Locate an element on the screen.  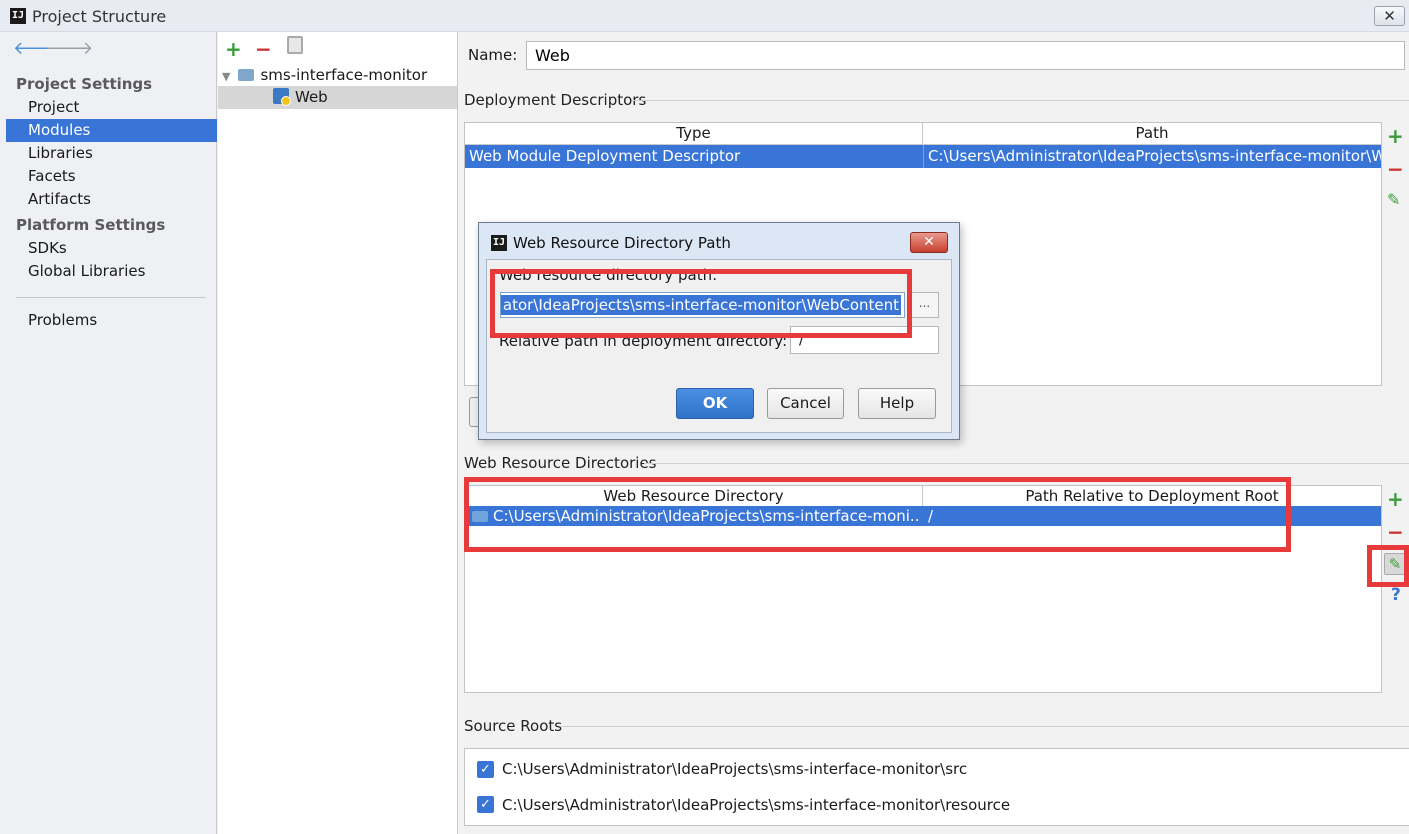
app-logo-icon: IJ is located at coordinates (18, 16).